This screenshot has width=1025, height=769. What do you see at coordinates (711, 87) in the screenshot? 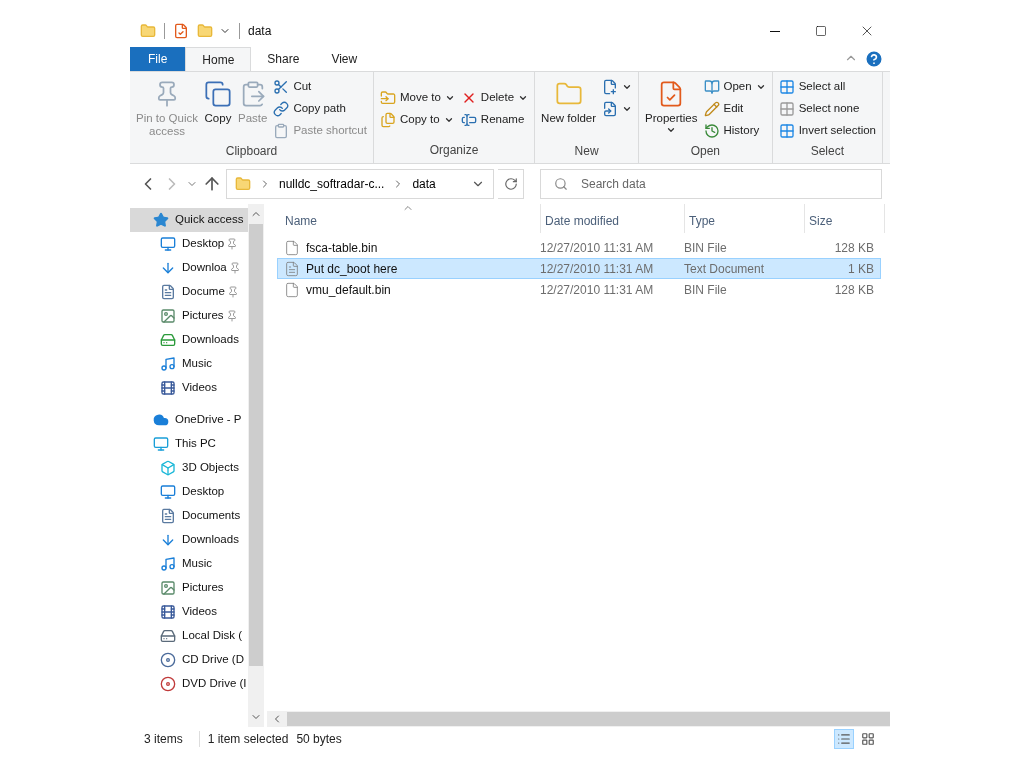
I see `book-icon` at bounding box center [711, 87].